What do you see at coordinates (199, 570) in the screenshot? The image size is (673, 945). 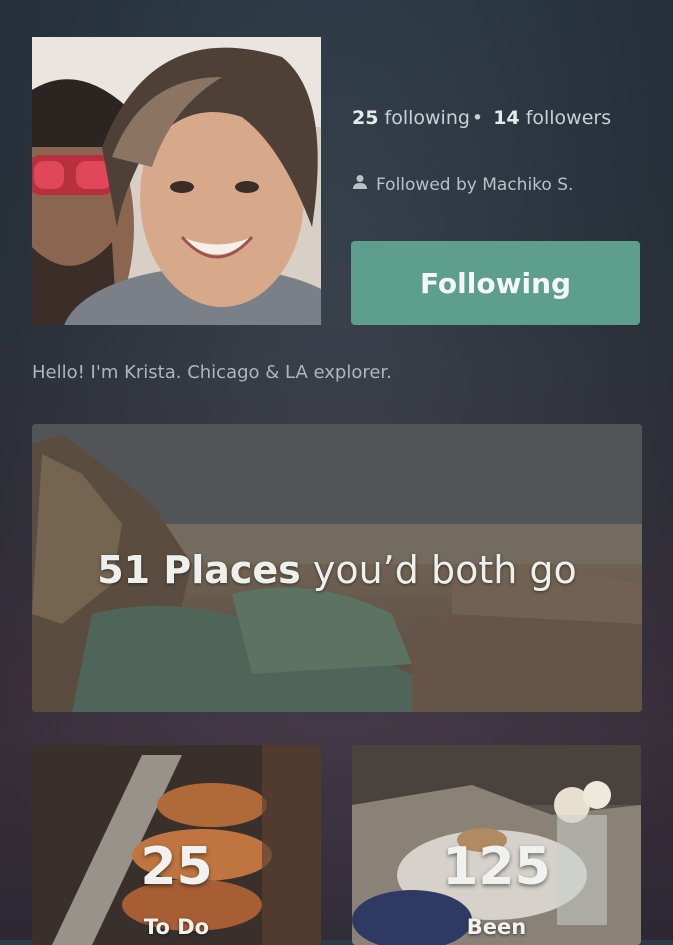 I see `shared-places-count: 51 Places` at bounding box center [199, 570].